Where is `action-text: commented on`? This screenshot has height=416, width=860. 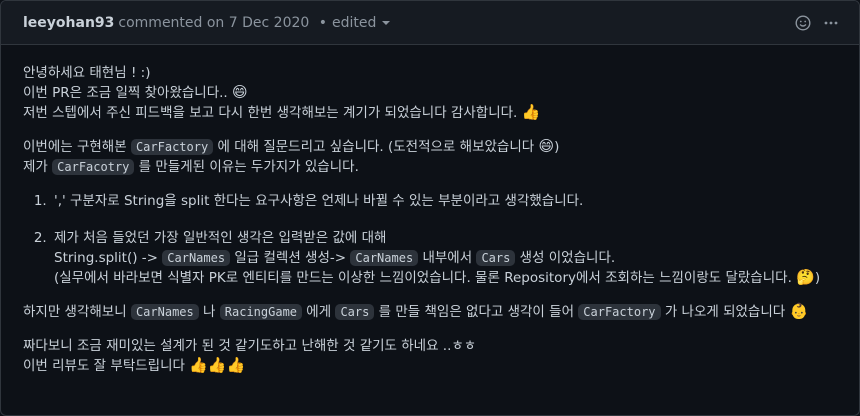 action-text: commented on is located at coordinates (171, 22).